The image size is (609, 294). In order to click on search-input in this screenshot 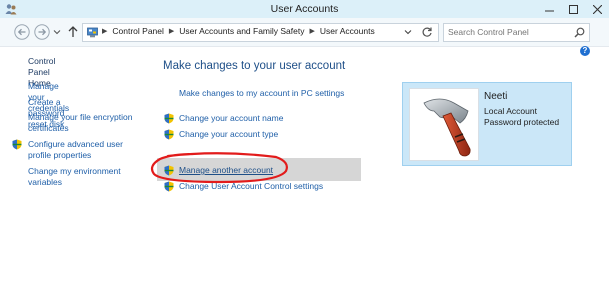, I will do `click(507, 32)`.